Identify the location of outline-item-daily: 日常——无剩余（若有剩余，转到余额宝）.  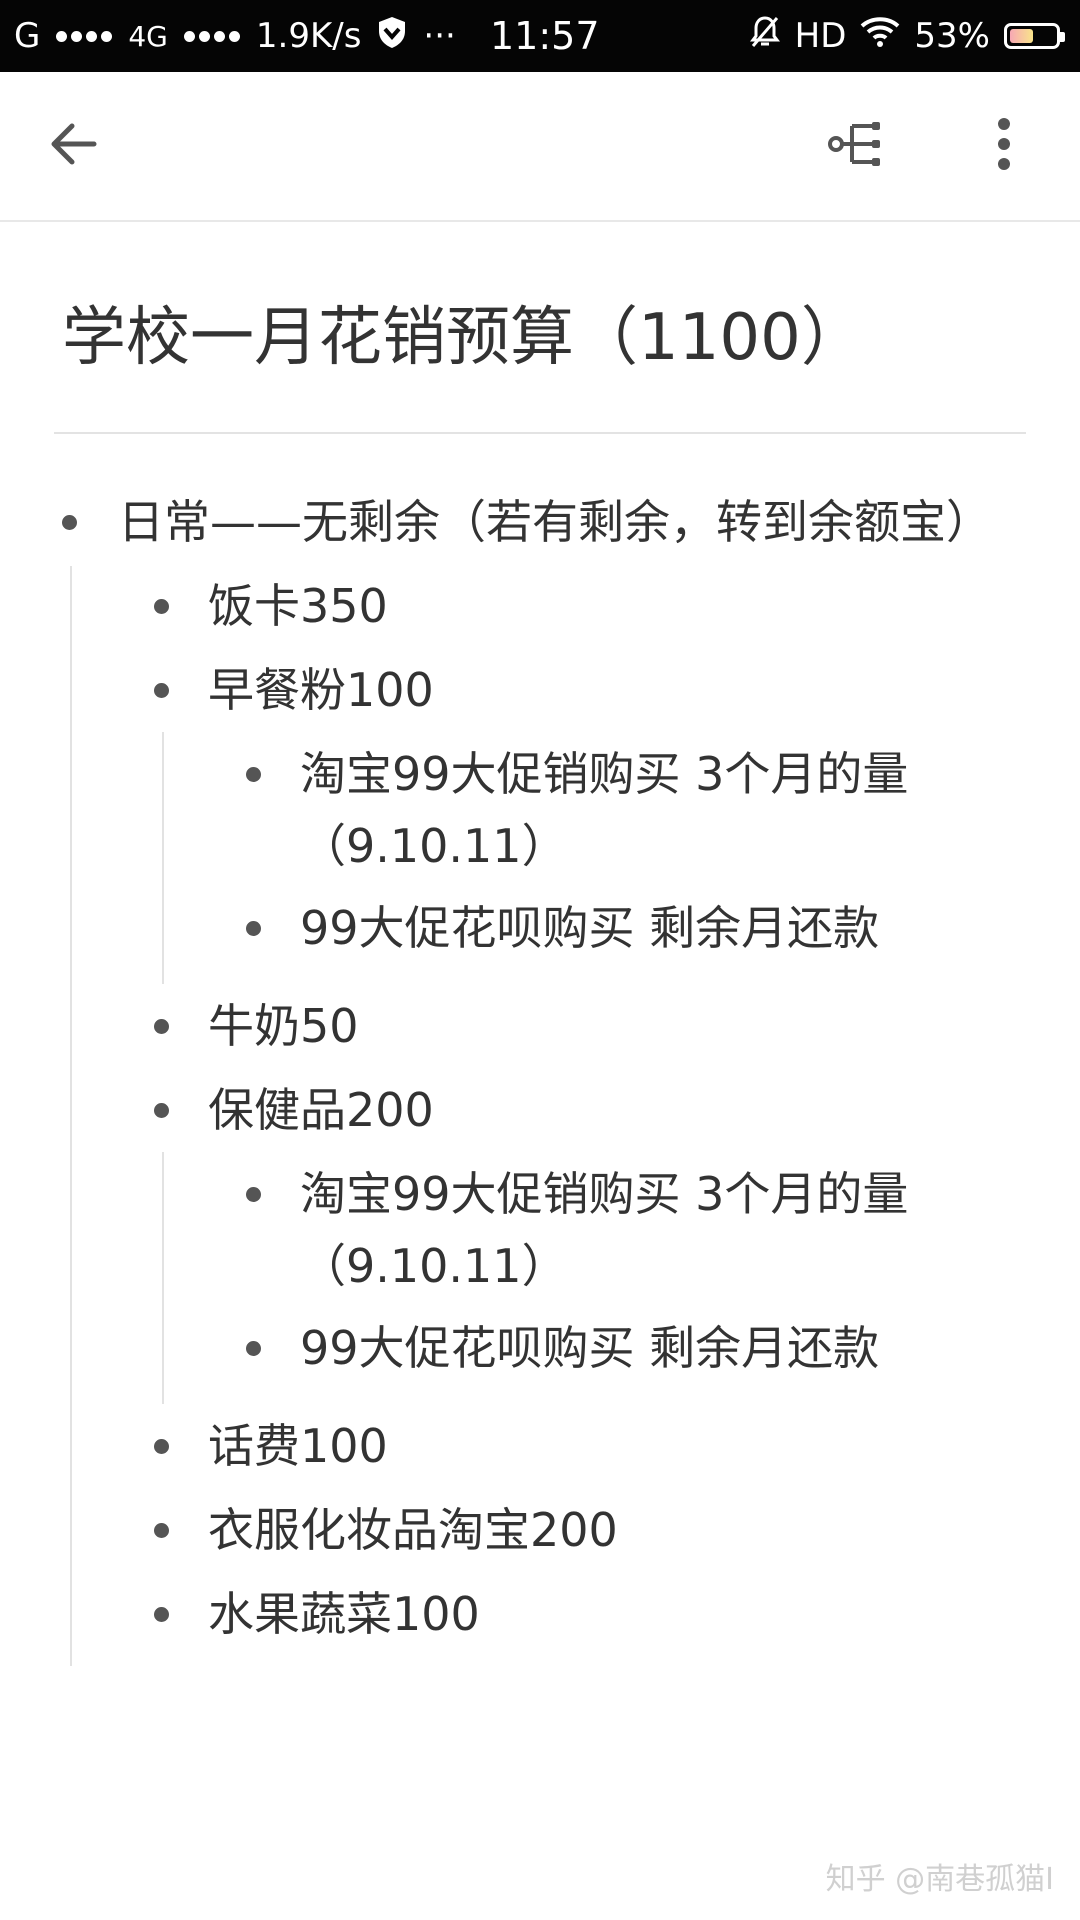
(555, 522).